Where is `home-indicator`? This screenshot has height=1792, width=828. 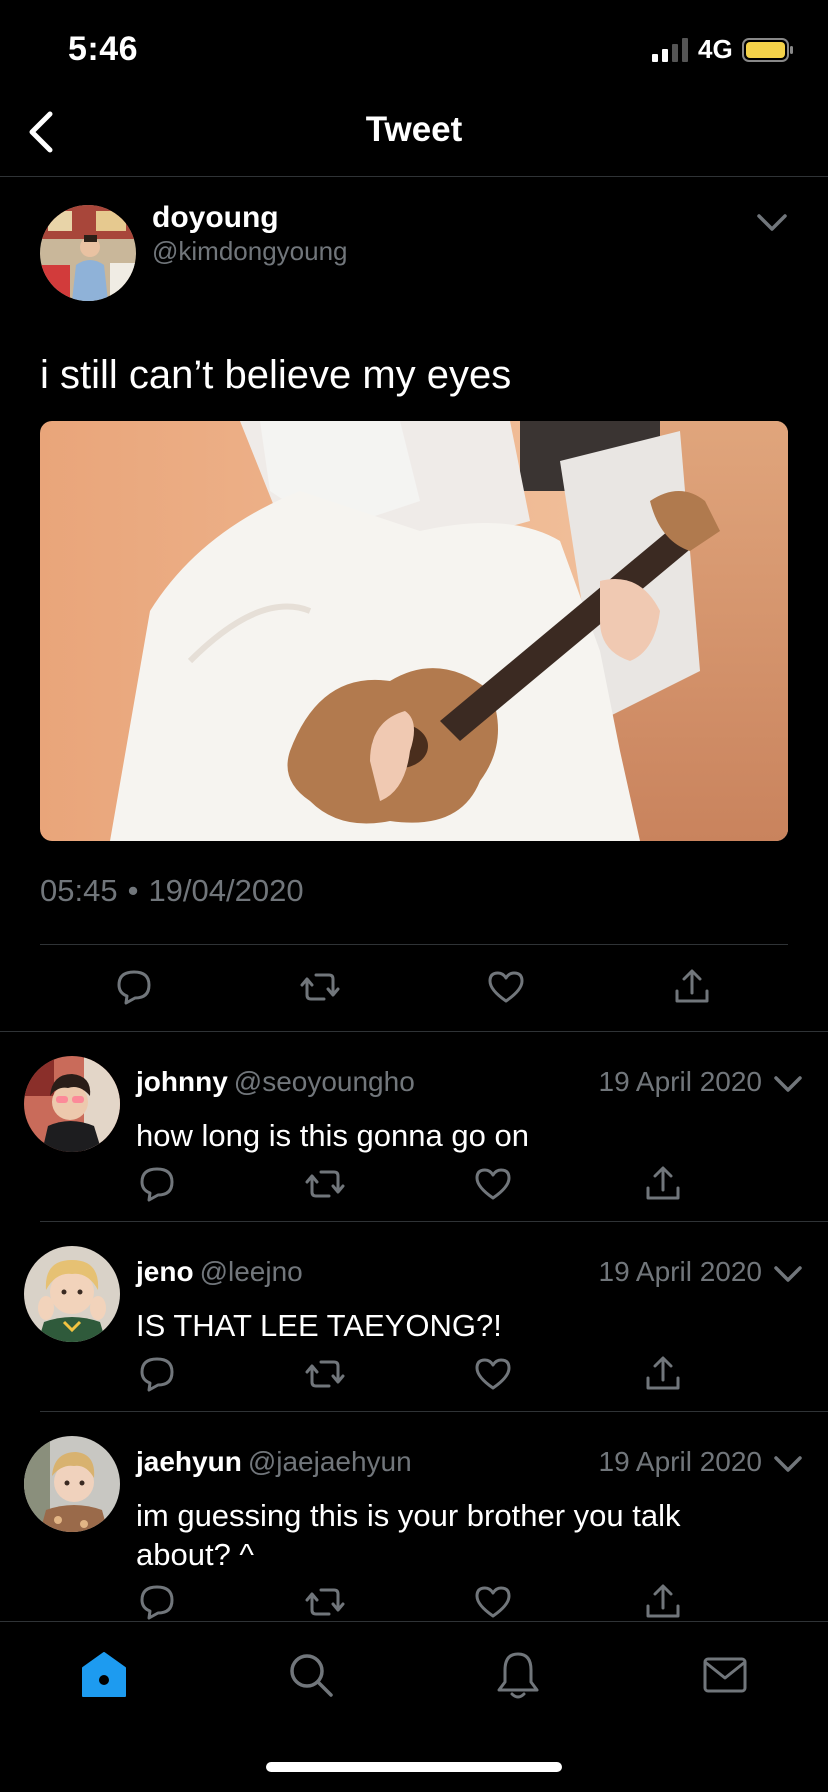 home-indicator is located at coordinates (414, 1767).